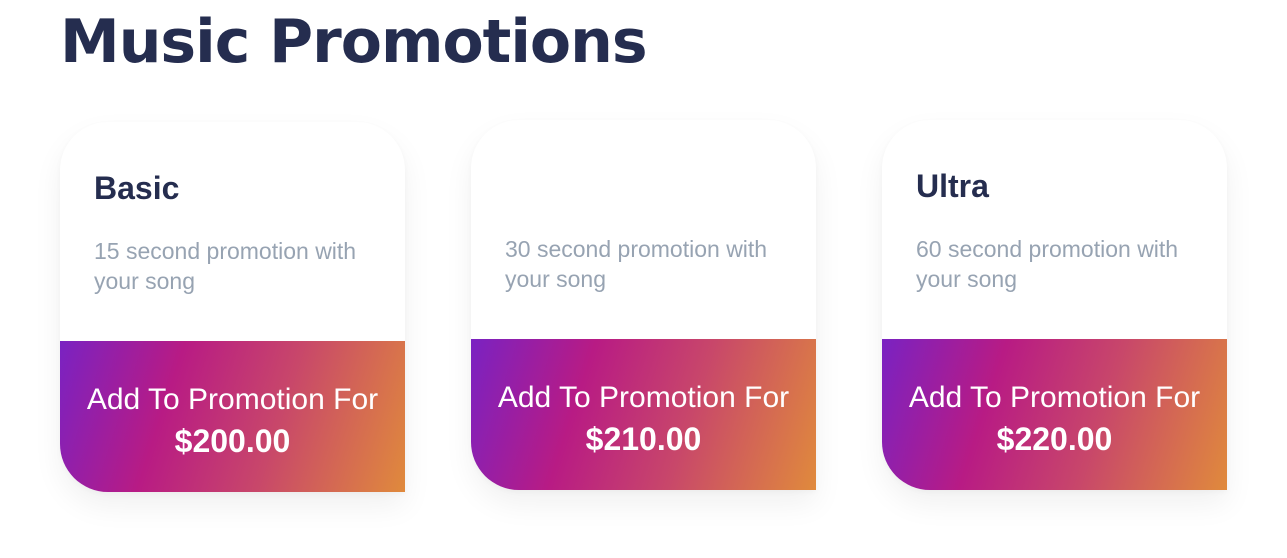 This screenshot has width=1287, height=558. What do you see at coordinates (1047, 264) in the screenshot?
I see `plan-description: 60 second promotion with your song` at bounding box center [1047, 264].